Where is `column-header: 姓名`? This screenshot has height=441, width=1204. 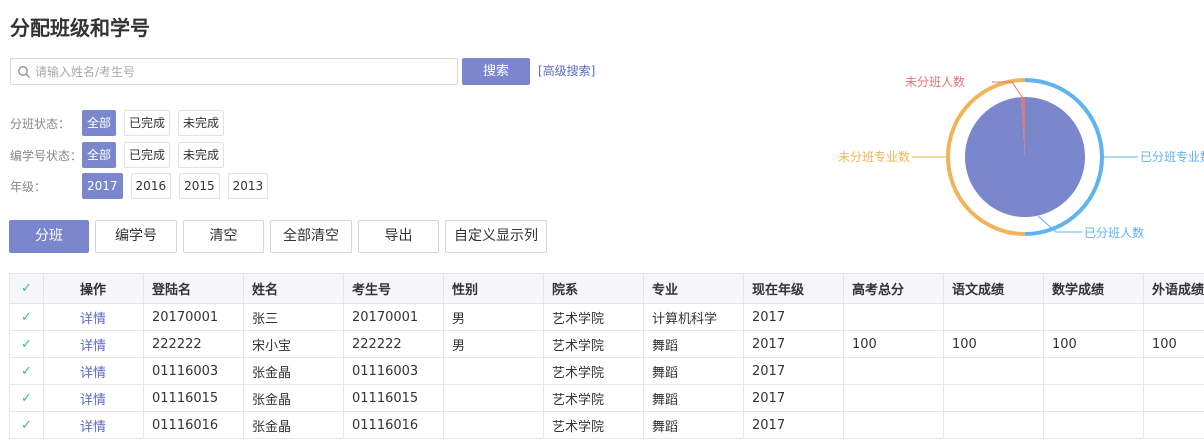 column-header: 姓名 is located at coordinates (293, 288).